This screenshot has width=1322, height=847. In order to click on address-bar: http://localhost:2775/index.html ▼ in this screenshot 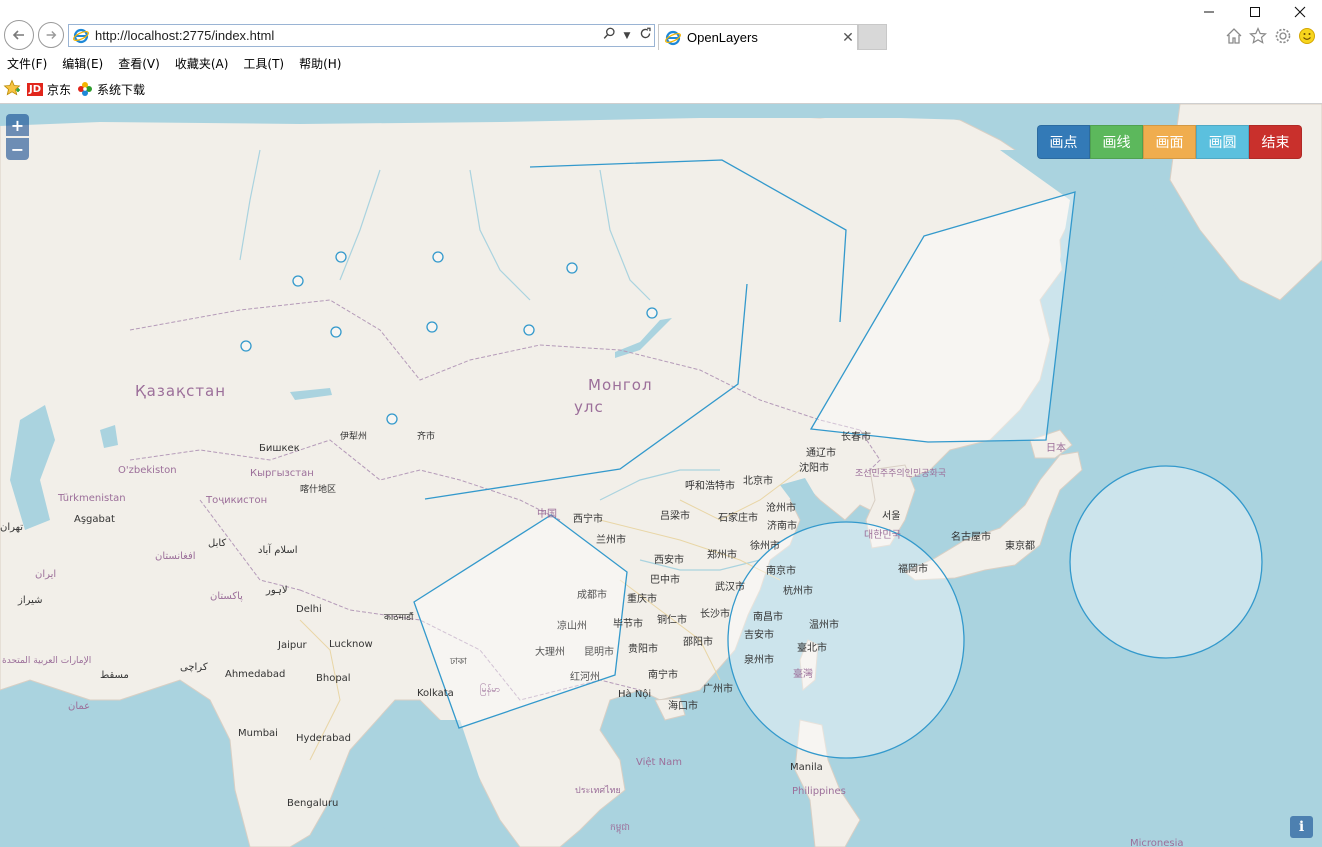, I will do `click(361, 35)`.